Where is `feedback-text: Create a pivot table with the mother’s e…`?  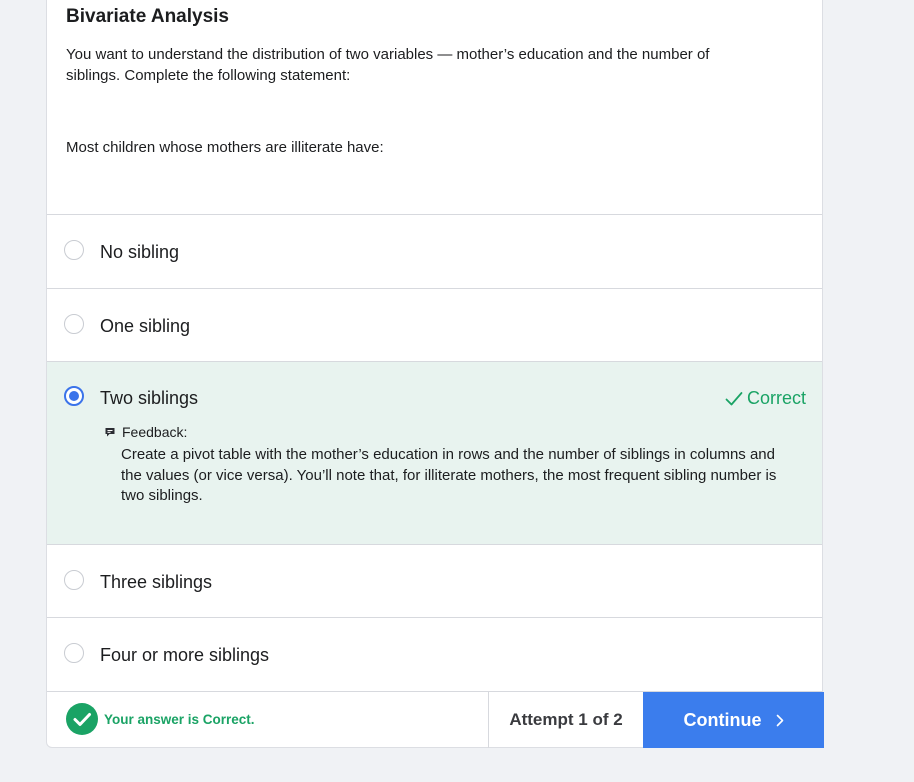
feedback-text: Create a pivot table with the mother’s e… is located at coordinates (449, 475).